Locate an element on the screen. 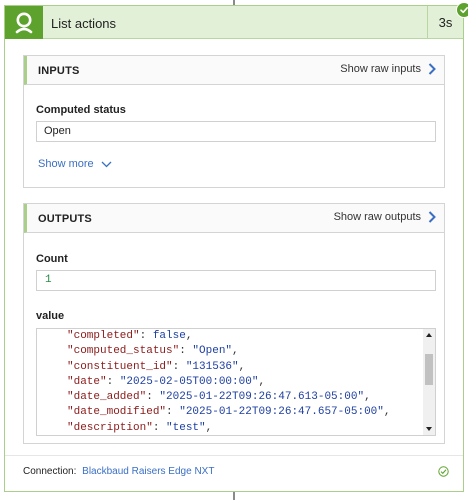 This screenshot has width=468, height=500. computed-status-value: Open is located at coordinates (57, 131).